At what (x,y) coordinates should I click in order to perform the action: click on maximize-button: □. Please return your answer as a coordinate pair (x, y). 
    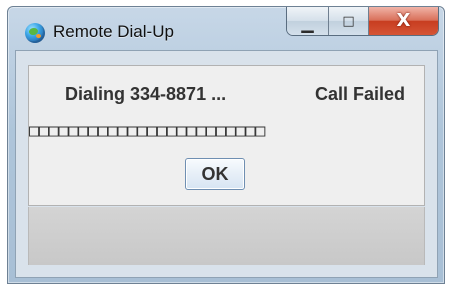
    Looking at the image, I should click on (349, 21).